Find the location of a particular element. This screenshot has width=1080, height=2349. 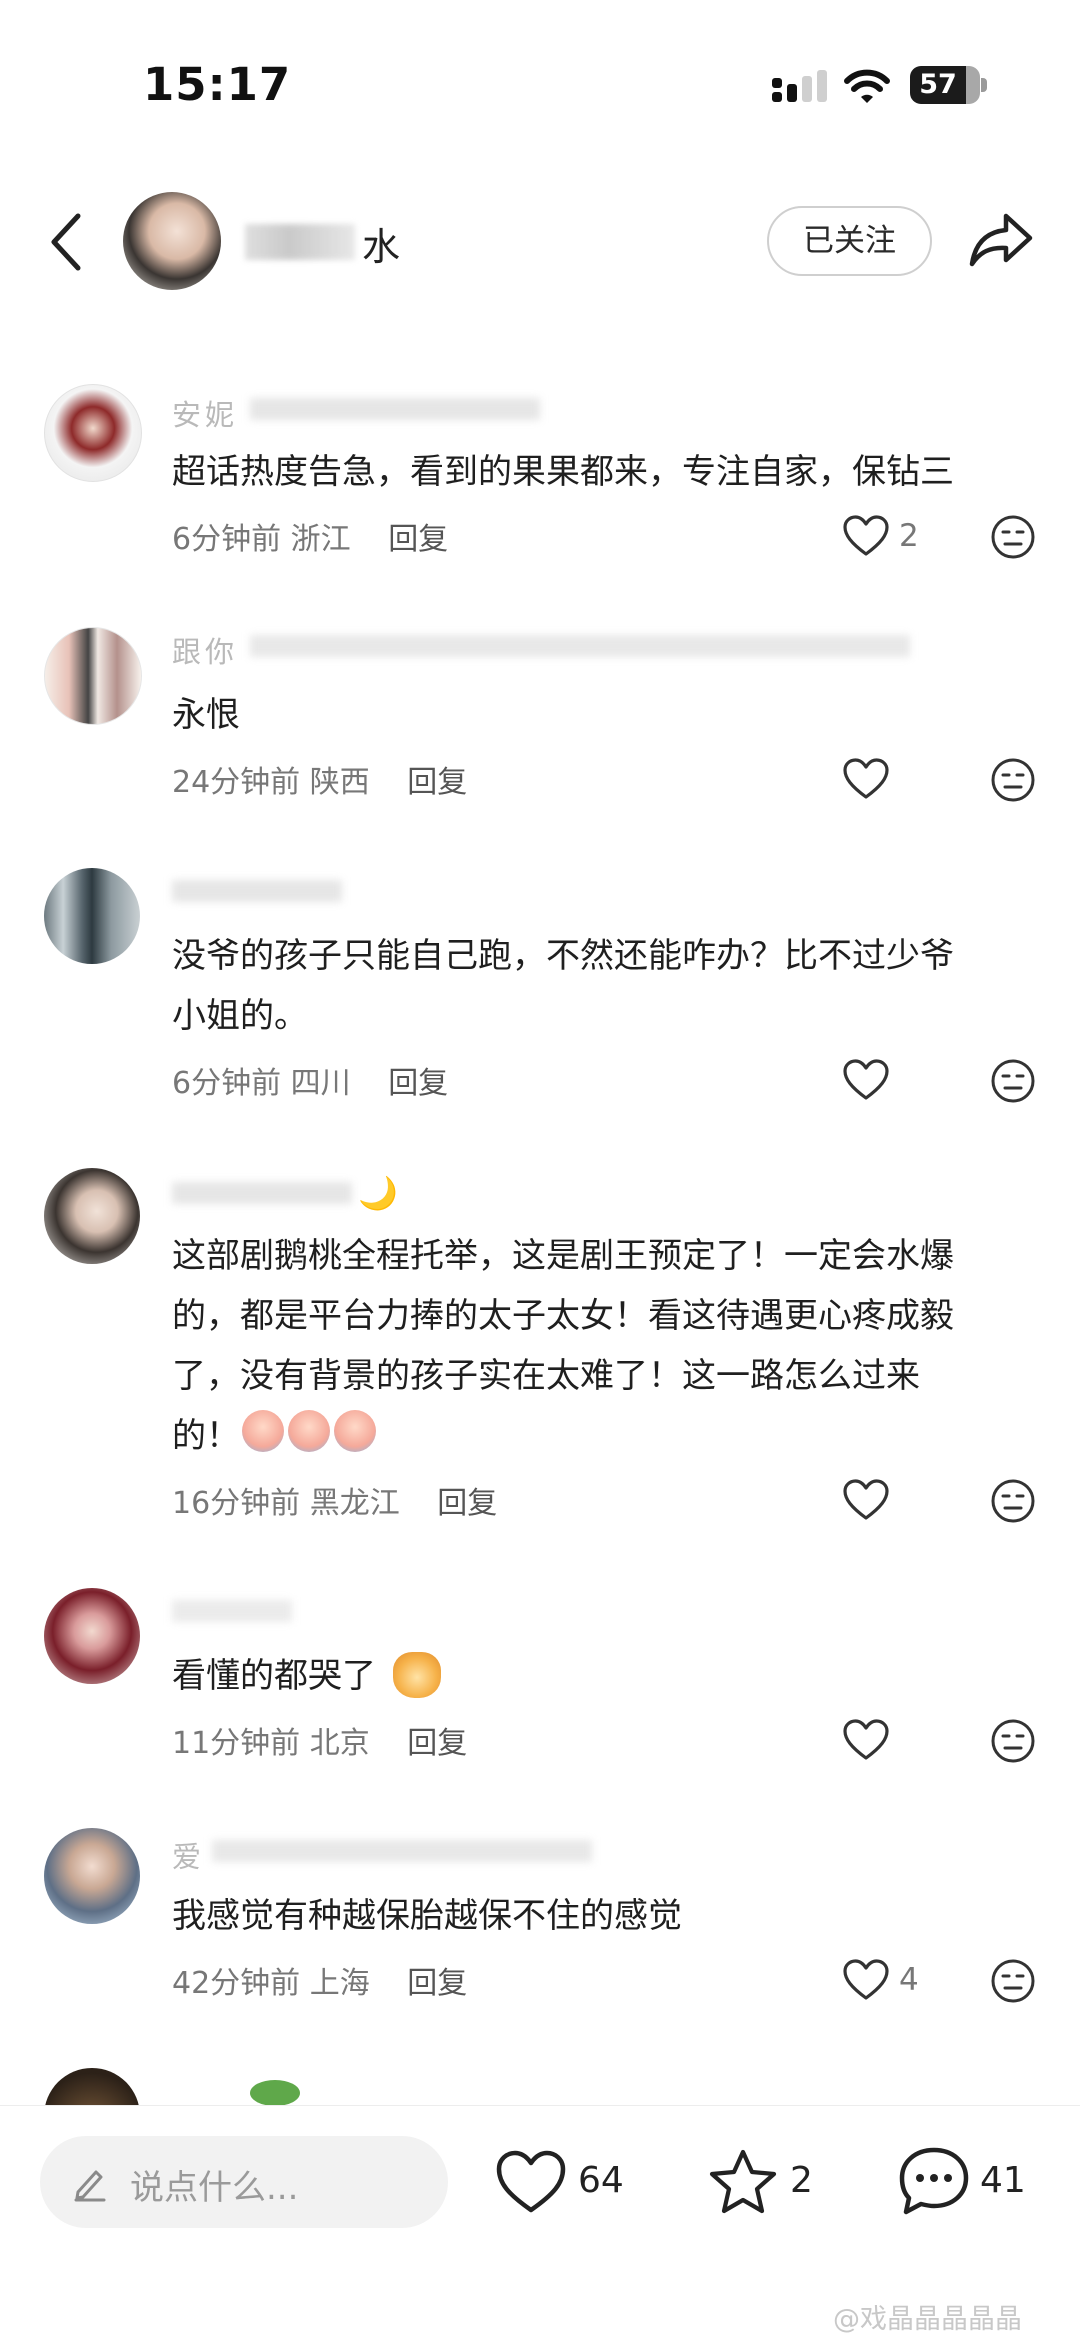

comment-meta: 6分钟前 浙江 回复 is located at coordinates (310, 536).